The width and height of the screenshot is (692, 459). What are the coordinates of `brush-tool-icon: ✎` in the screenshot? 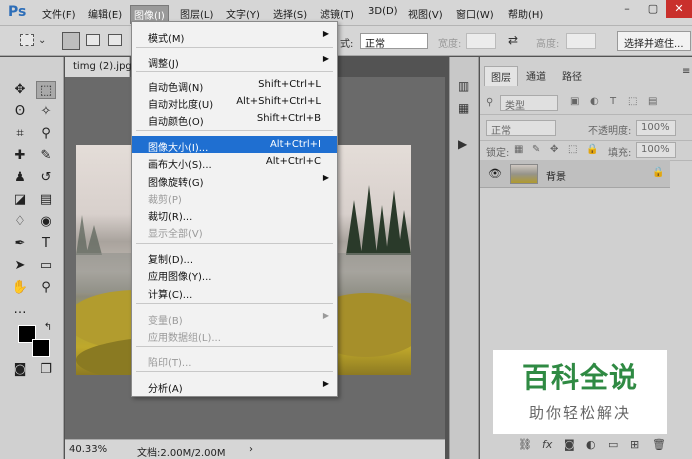 It's located at (46, 156).